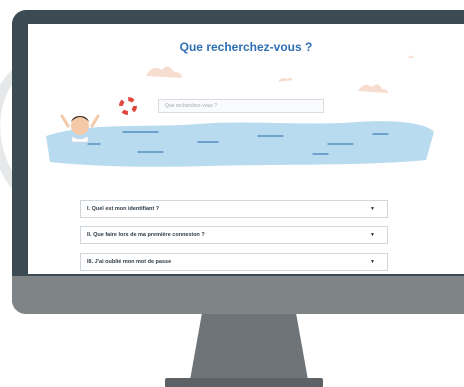 This screenshot has height=387, width=464. Describe the element at coordinates (129, 262) in the screenshot. I see `faq-item-label: III. J'ai oublié mon mot de passe` at that location.